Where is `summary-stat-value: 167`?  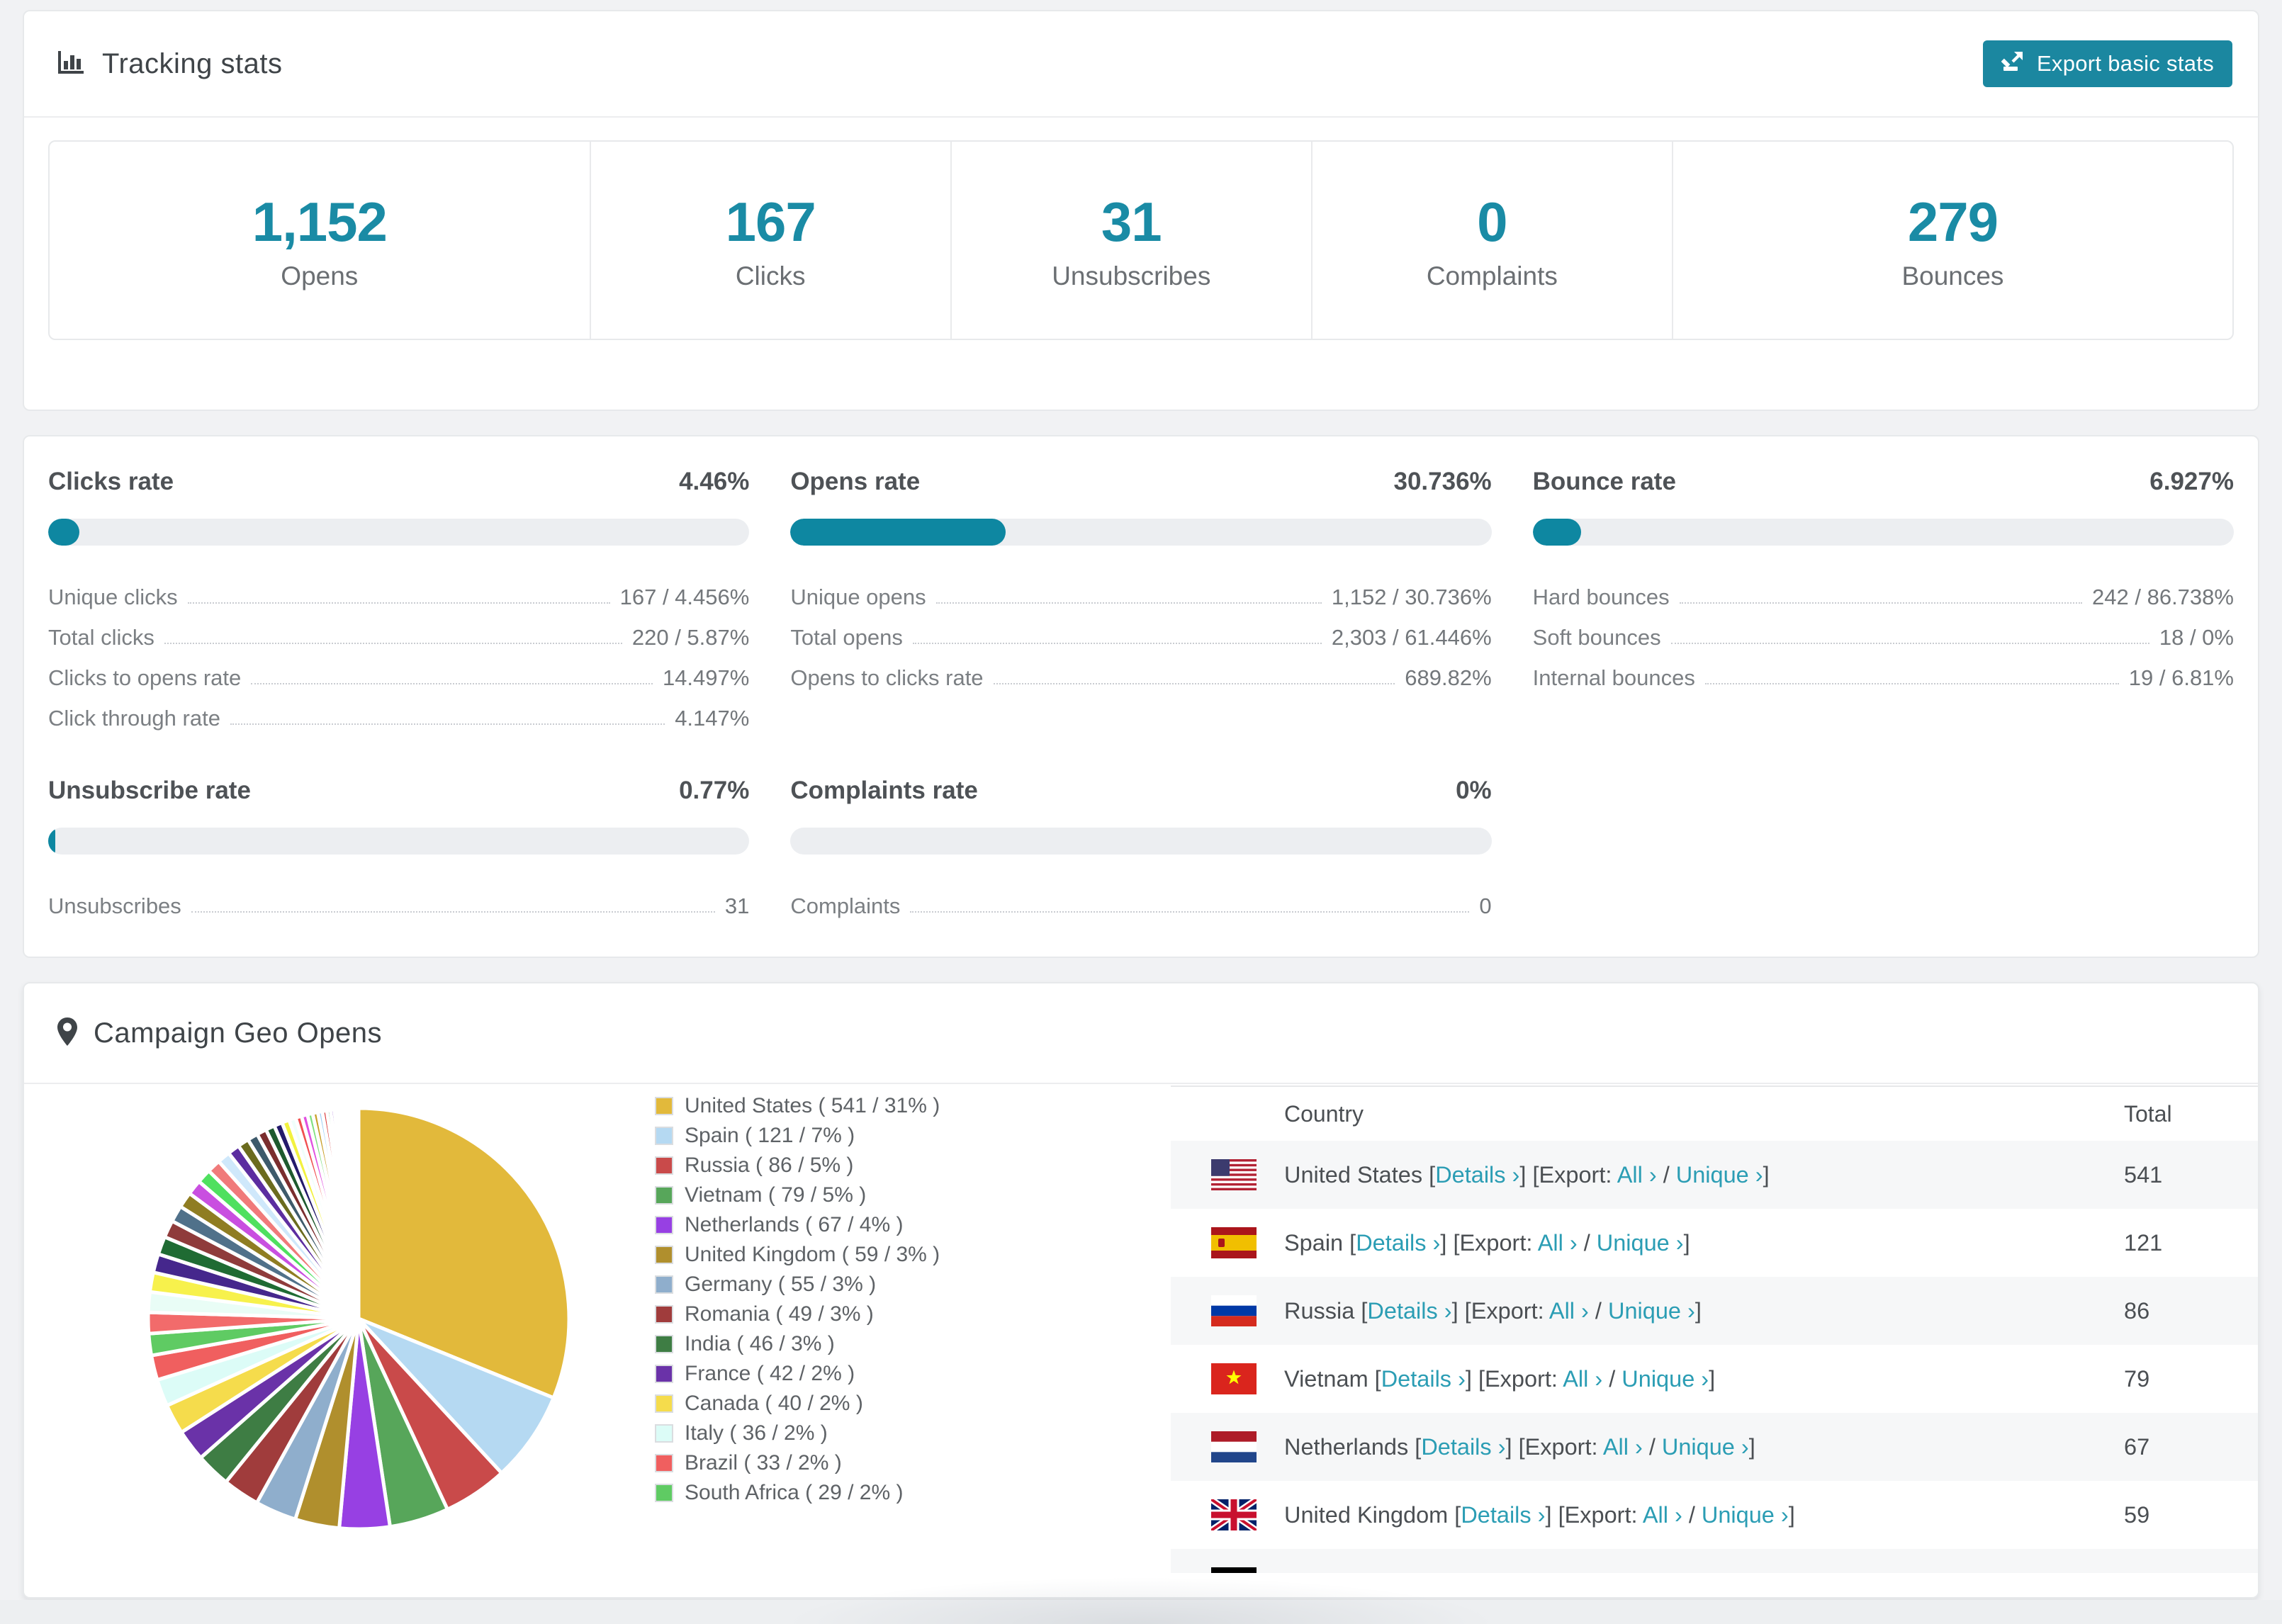 summary-stat-value: 167 is located at coordinates (771, 221).